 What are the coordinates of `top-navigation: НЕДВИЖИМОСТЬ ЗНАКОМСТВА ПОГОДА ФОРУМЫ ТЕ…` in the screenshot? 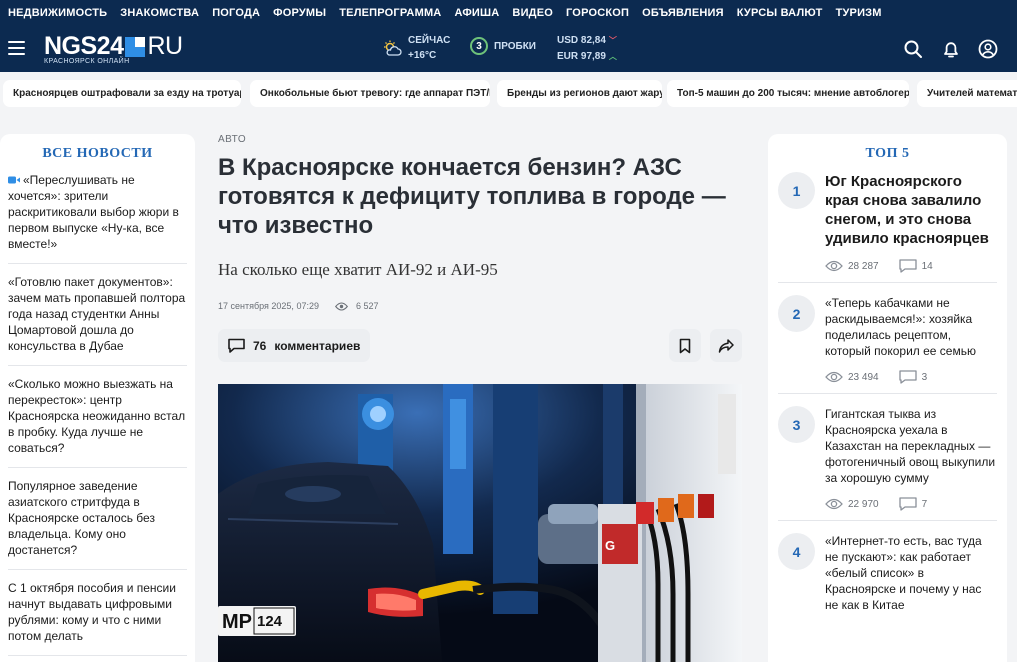 It's located at (508, 12).